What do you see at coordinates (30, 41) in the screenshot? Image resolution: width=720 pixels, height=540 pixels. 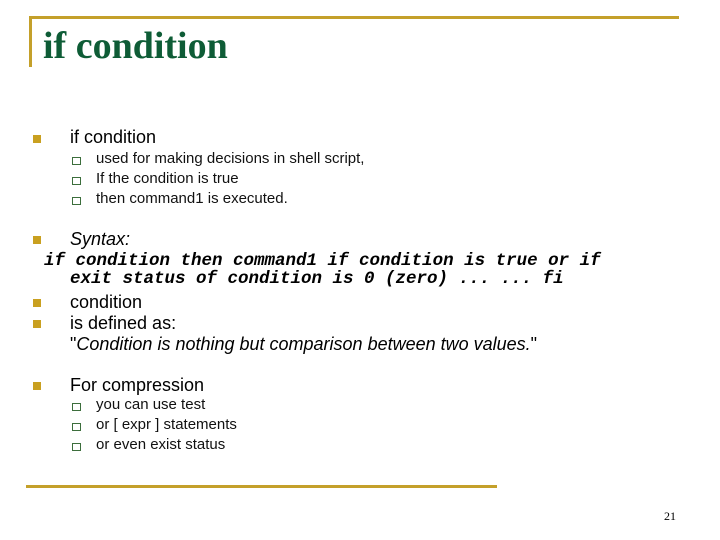 I see `title-left-rule` at bounding box center [30, 41].